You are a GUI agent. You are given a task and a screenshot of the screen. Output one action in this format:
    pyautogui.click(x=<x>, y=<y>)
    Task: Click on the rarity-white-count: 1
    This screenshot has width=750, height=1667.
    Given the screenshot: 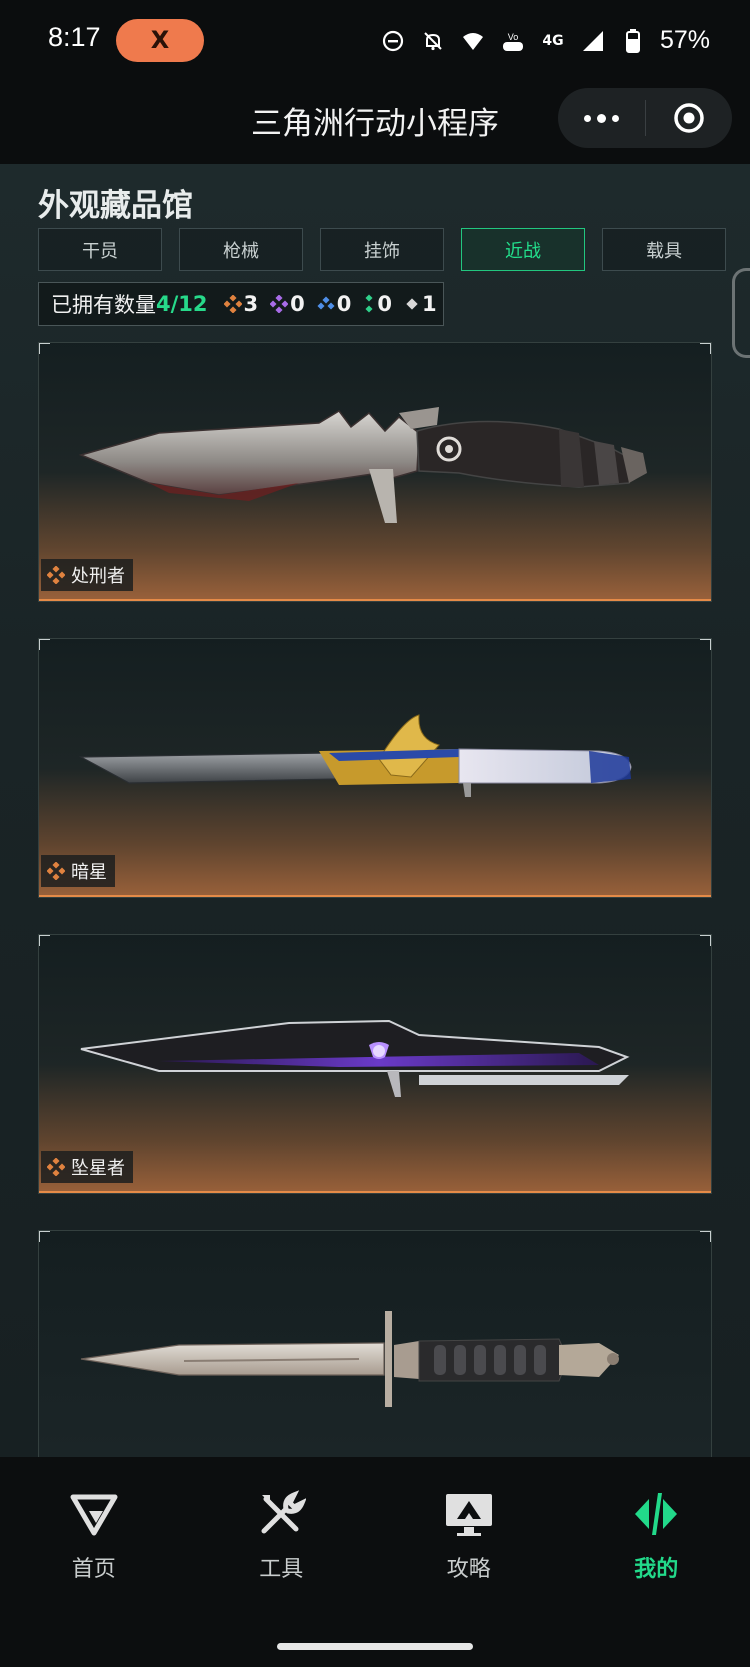 What is the action you would take?
    pyautogui.click(x=420, y=304)
    